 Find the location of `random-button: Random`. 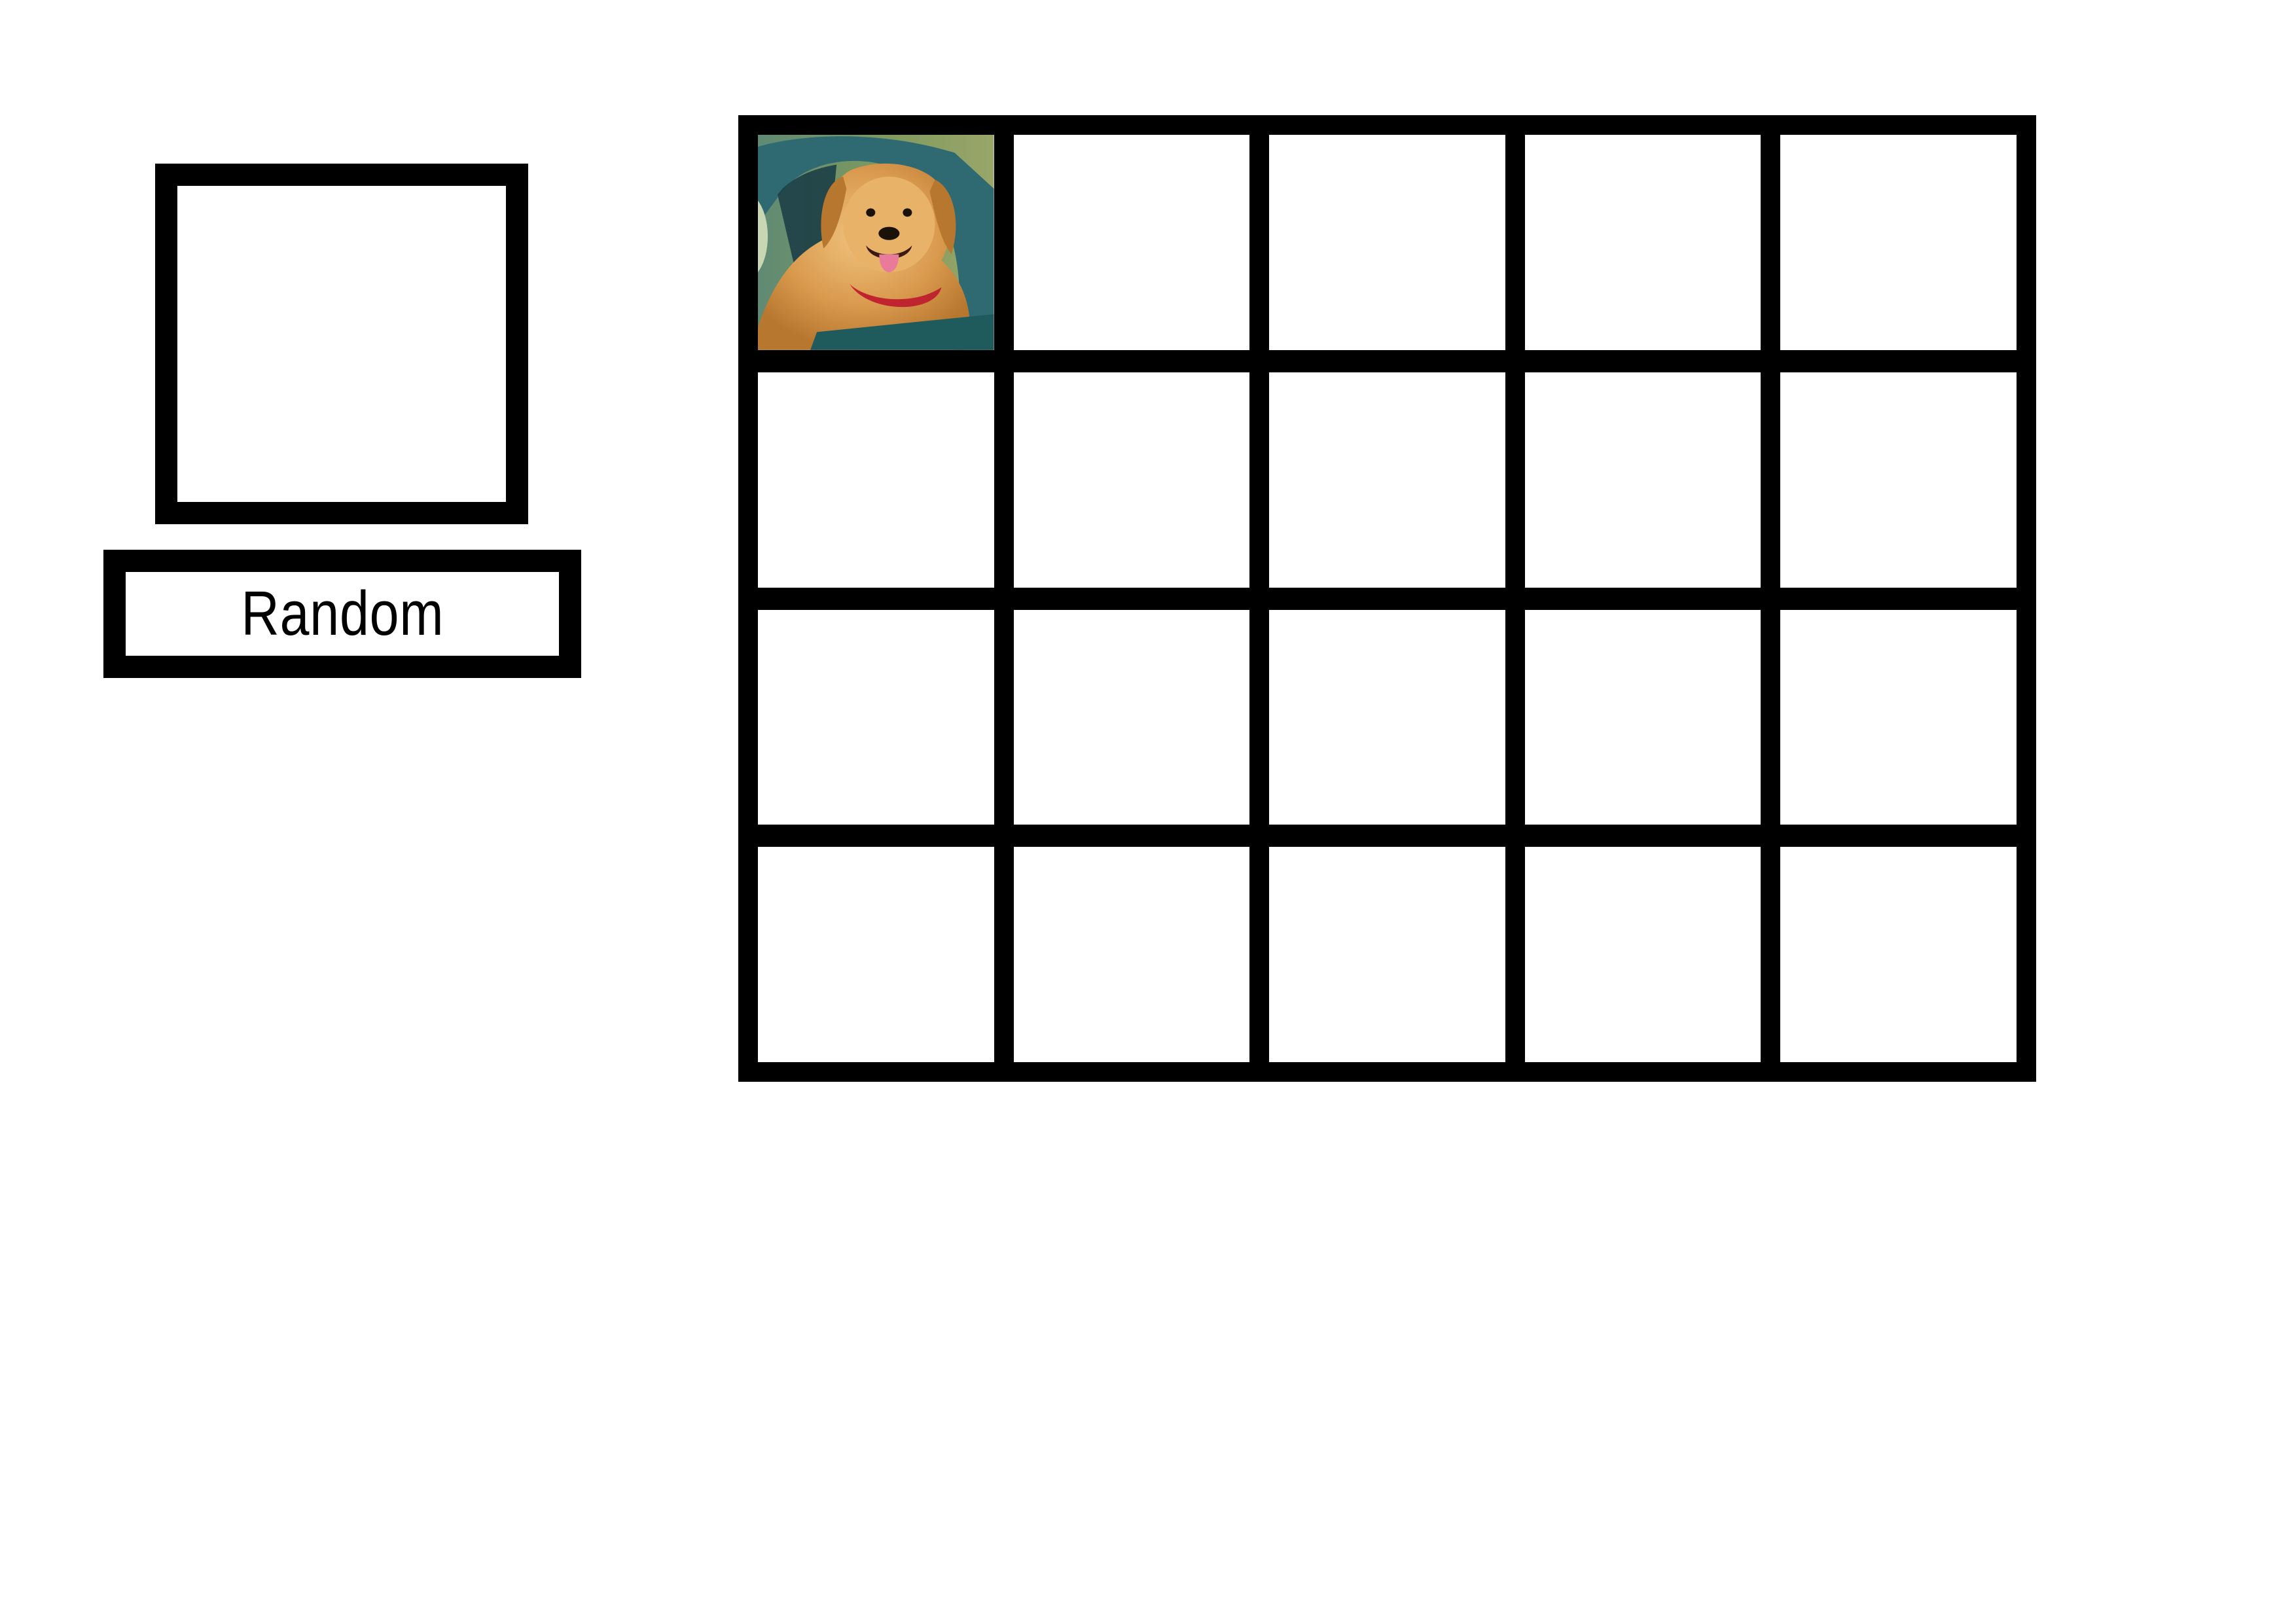

random-button: Random is located at coordinates (342, 614).